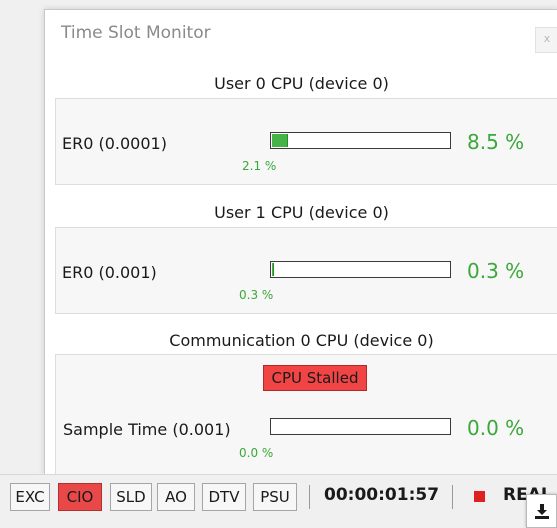 This screenshot has width=557, height=528. What do you see at coordinates (176, 497) in the screenshot?
I see `ao-button: AO` at bounding box center [176, 497].